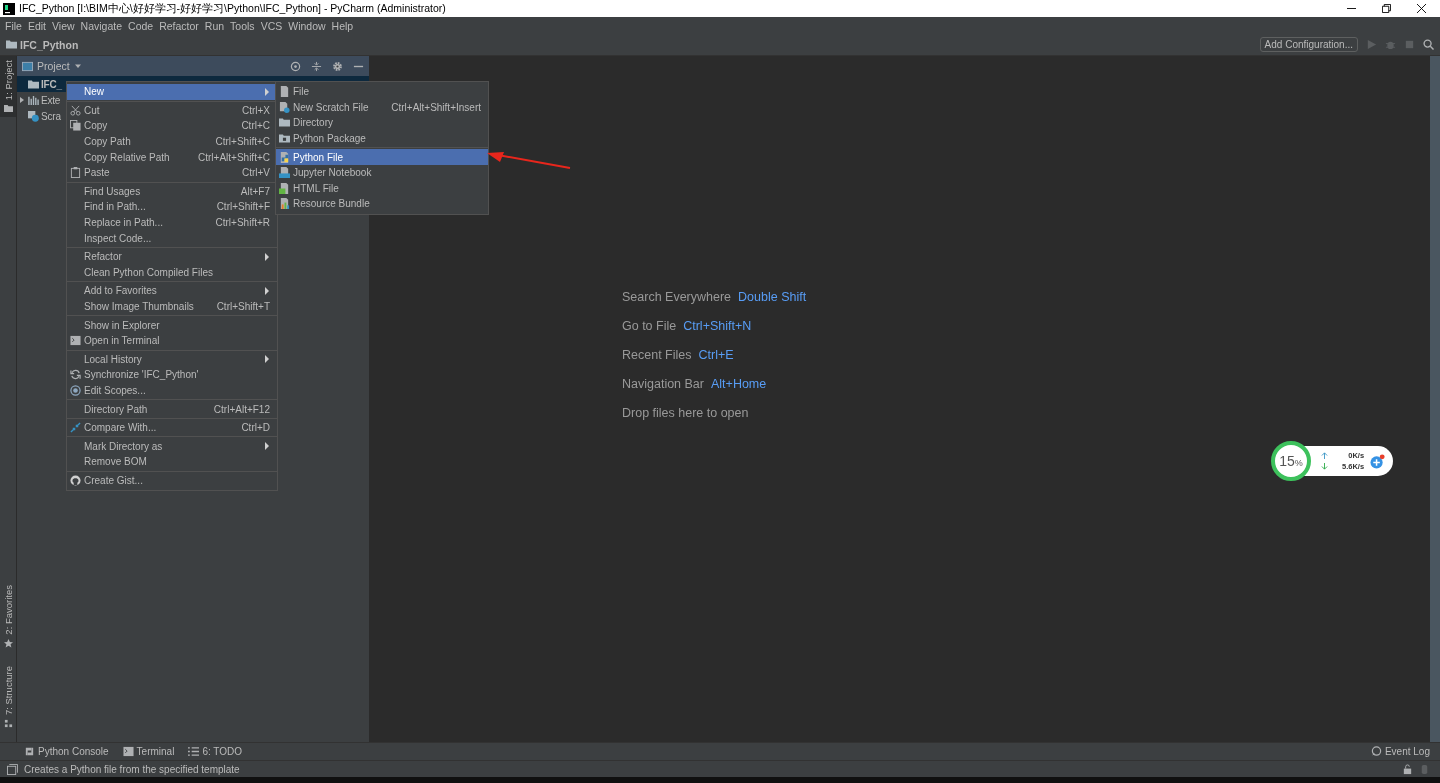 This screenshot has height=783, width=1440. I want to click on usage-percent: 15%, so click(1291, 461).